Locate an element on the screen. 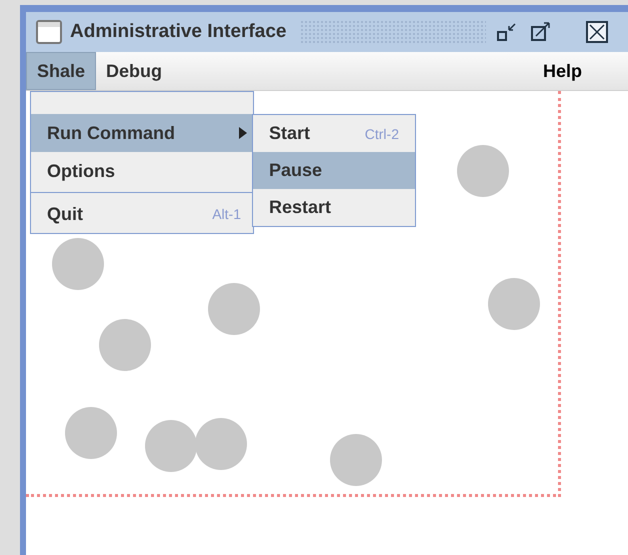 This screenshot has height=555, width=628. shortcut-label: Alt-1 is located at coordinates (226, 214).